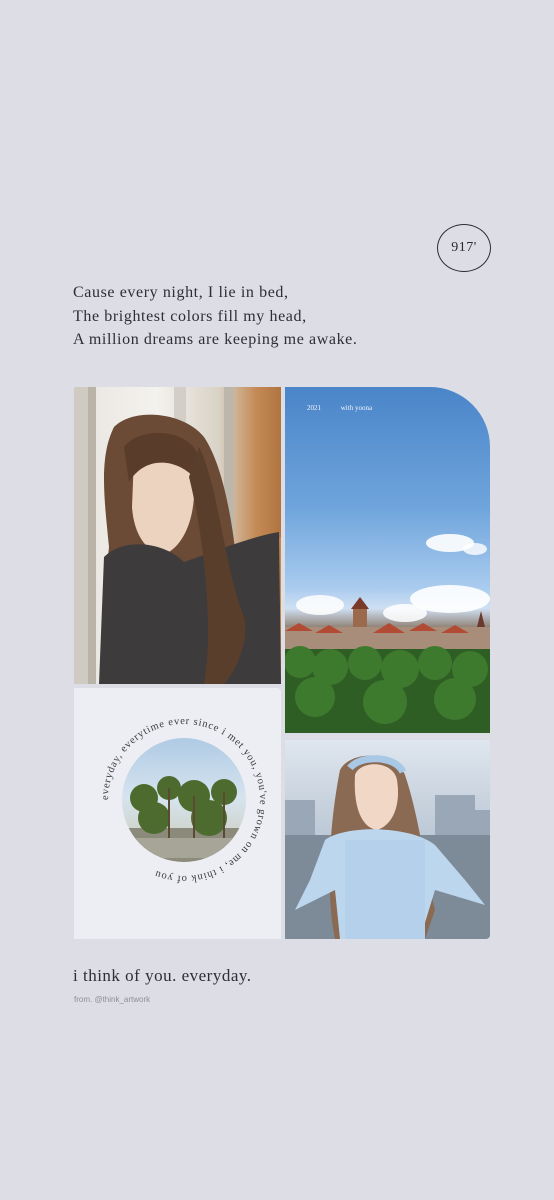 The width and height of the screenshot is (554, 1200). I want to click on badge: 917', so click(464, 248).